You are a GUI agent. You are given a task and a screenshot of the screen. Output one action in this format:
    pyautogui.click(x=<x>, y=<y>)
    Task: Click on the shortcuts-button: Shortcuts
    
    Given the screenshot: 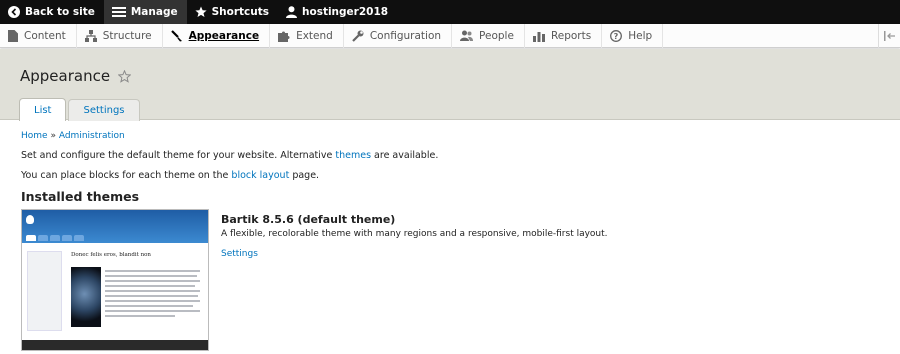 What is the action you would take?
    pyautogui.click(x=232, y=12)
    